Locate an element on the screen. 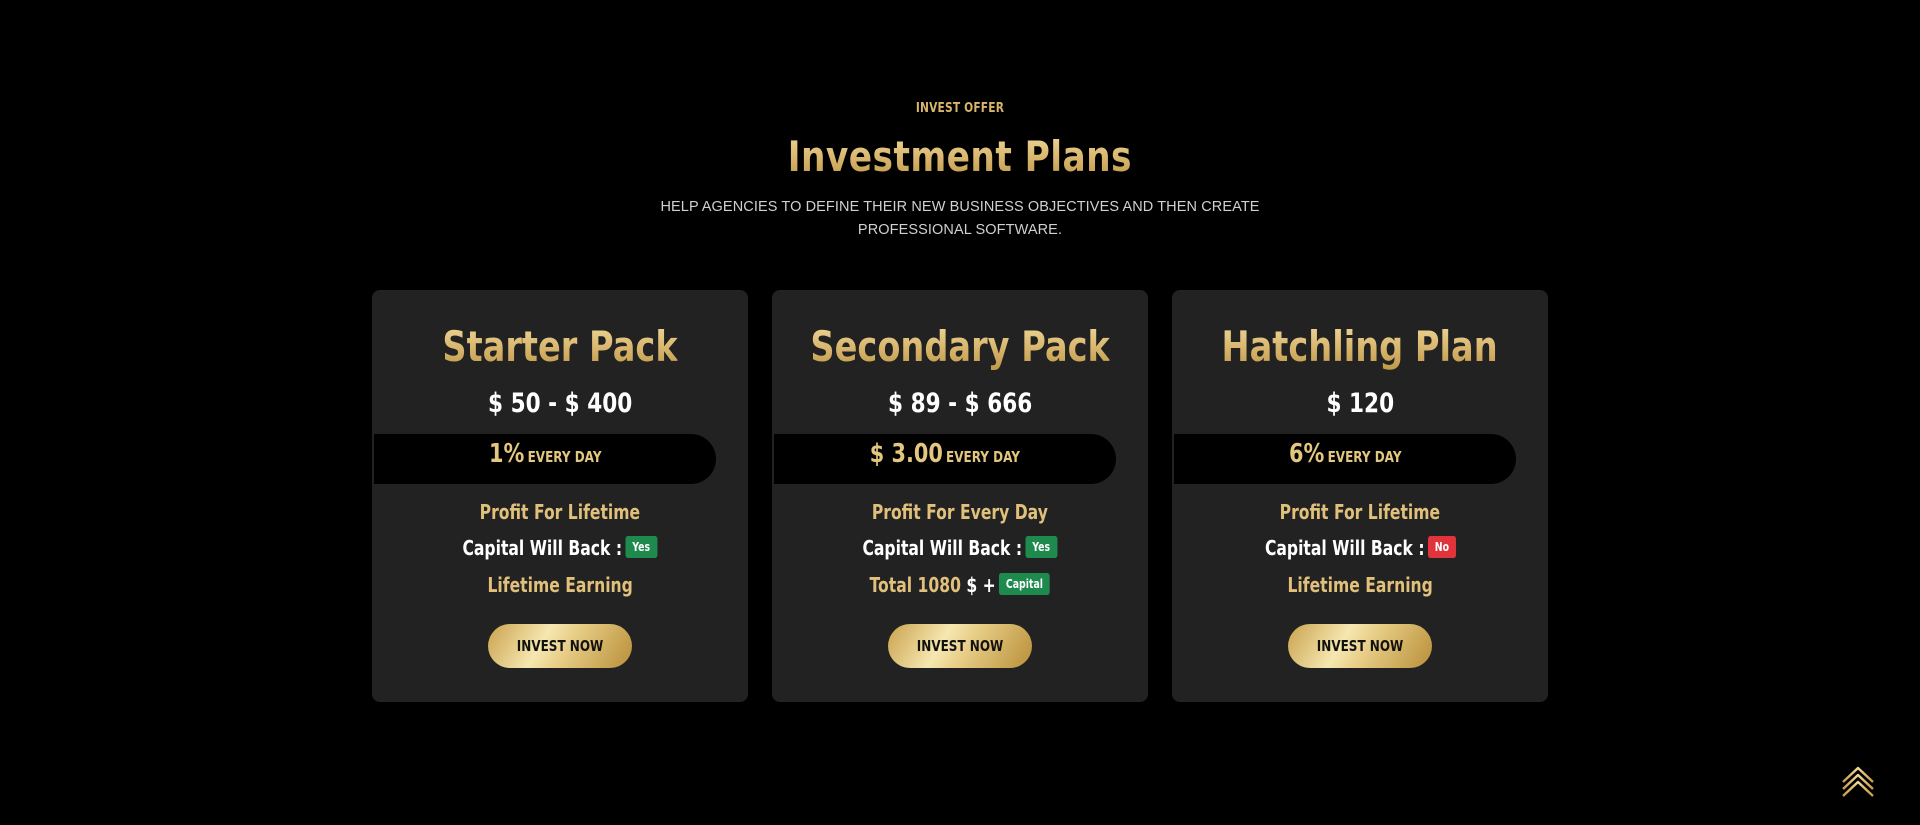  plan-title: Hatchling Plan is located at coordinates (1360, 347).